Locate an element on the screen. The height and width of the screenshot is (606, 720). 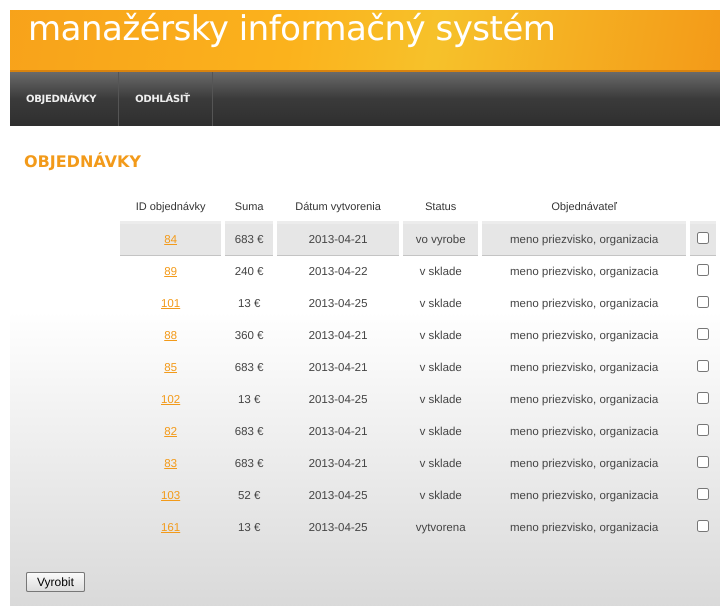
table-cell-text: vytvorena is located at coordinates (440, 528).